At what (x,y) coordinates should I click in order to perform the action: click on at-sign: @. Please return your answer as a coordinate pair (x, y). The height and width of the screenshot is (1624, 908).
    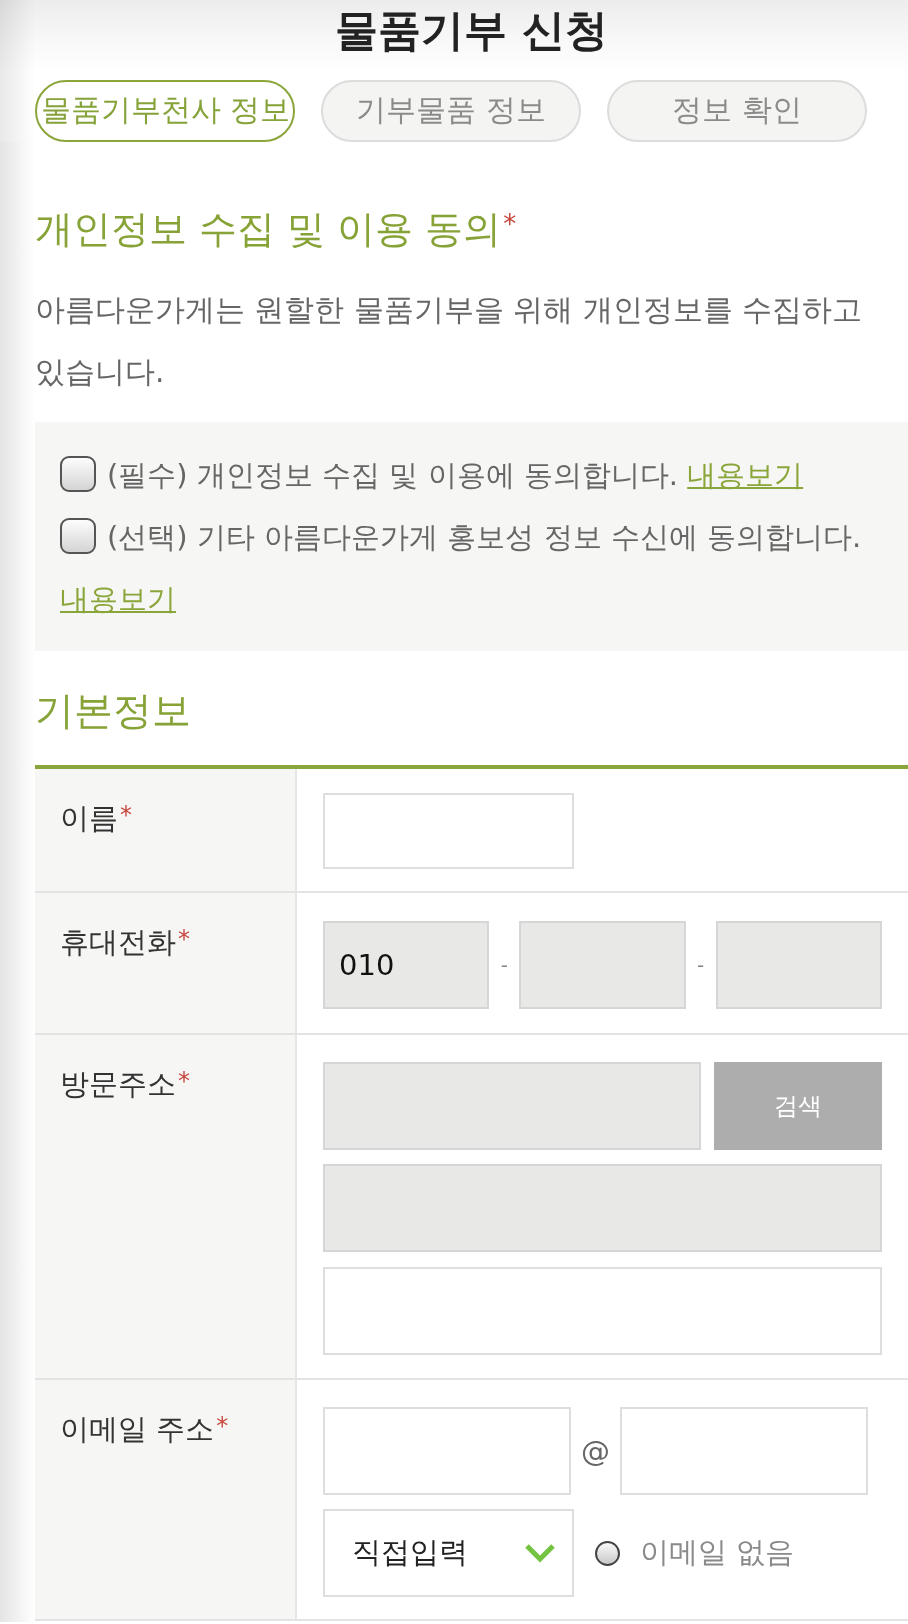
    Looking at the image, I should click on (595, 1451).